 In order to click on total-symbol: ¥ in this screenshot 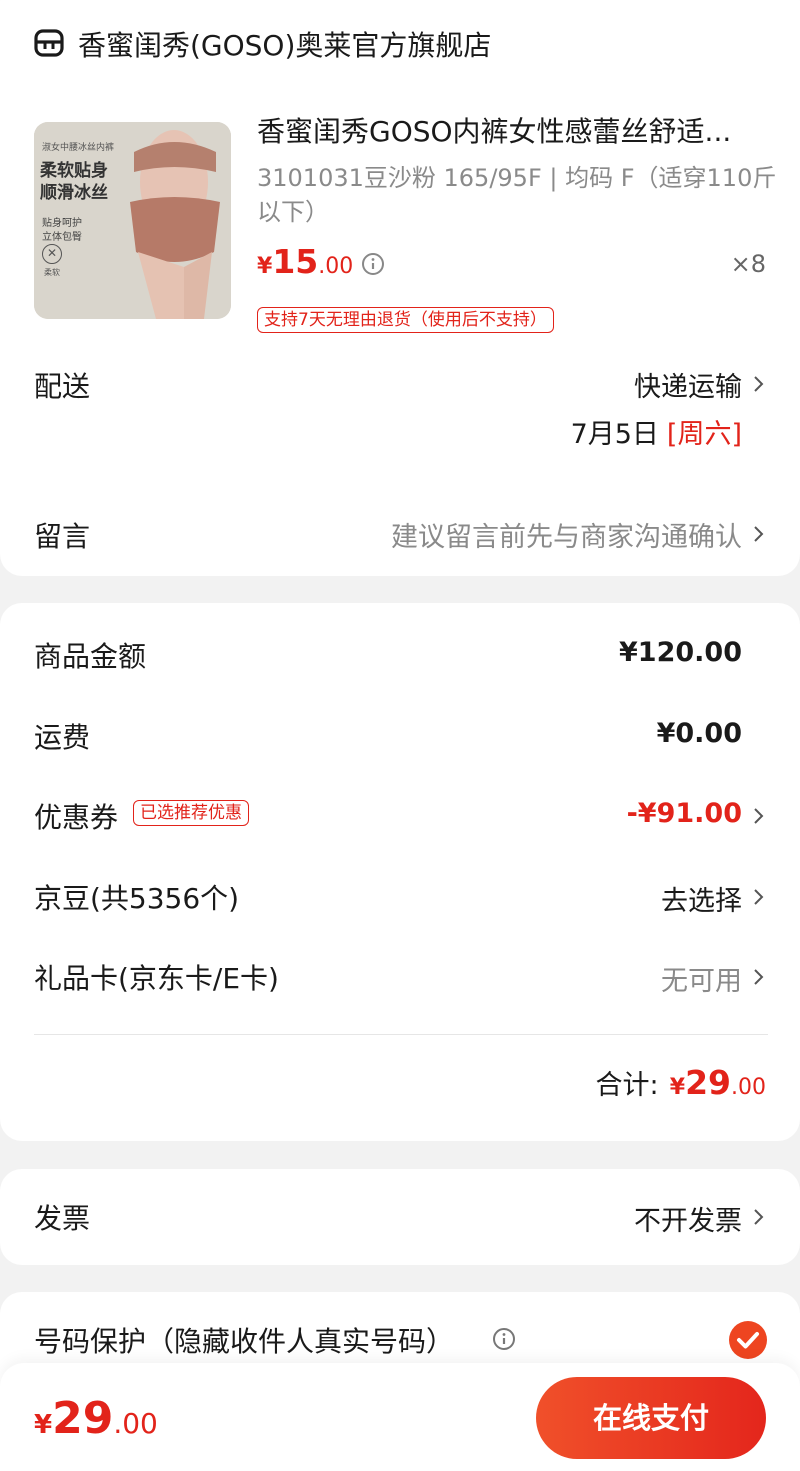, I will do `click(677, 1087)`.